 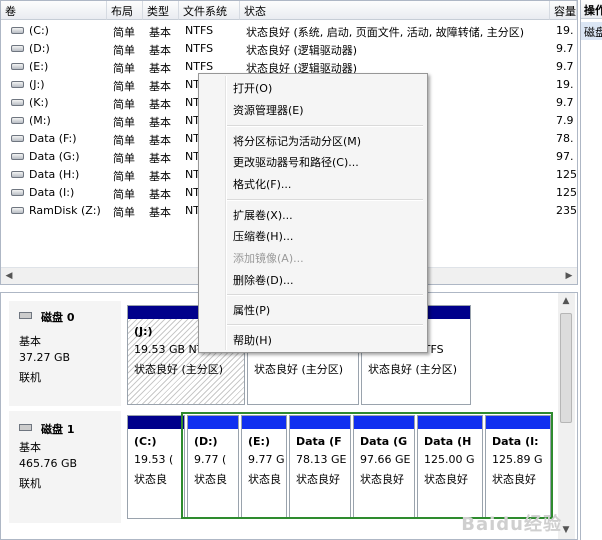 What do you see at coordinates (252, 340) in the screenshot?
I see `menu-item: 帮助(H)` at bounding box center [252, 340].